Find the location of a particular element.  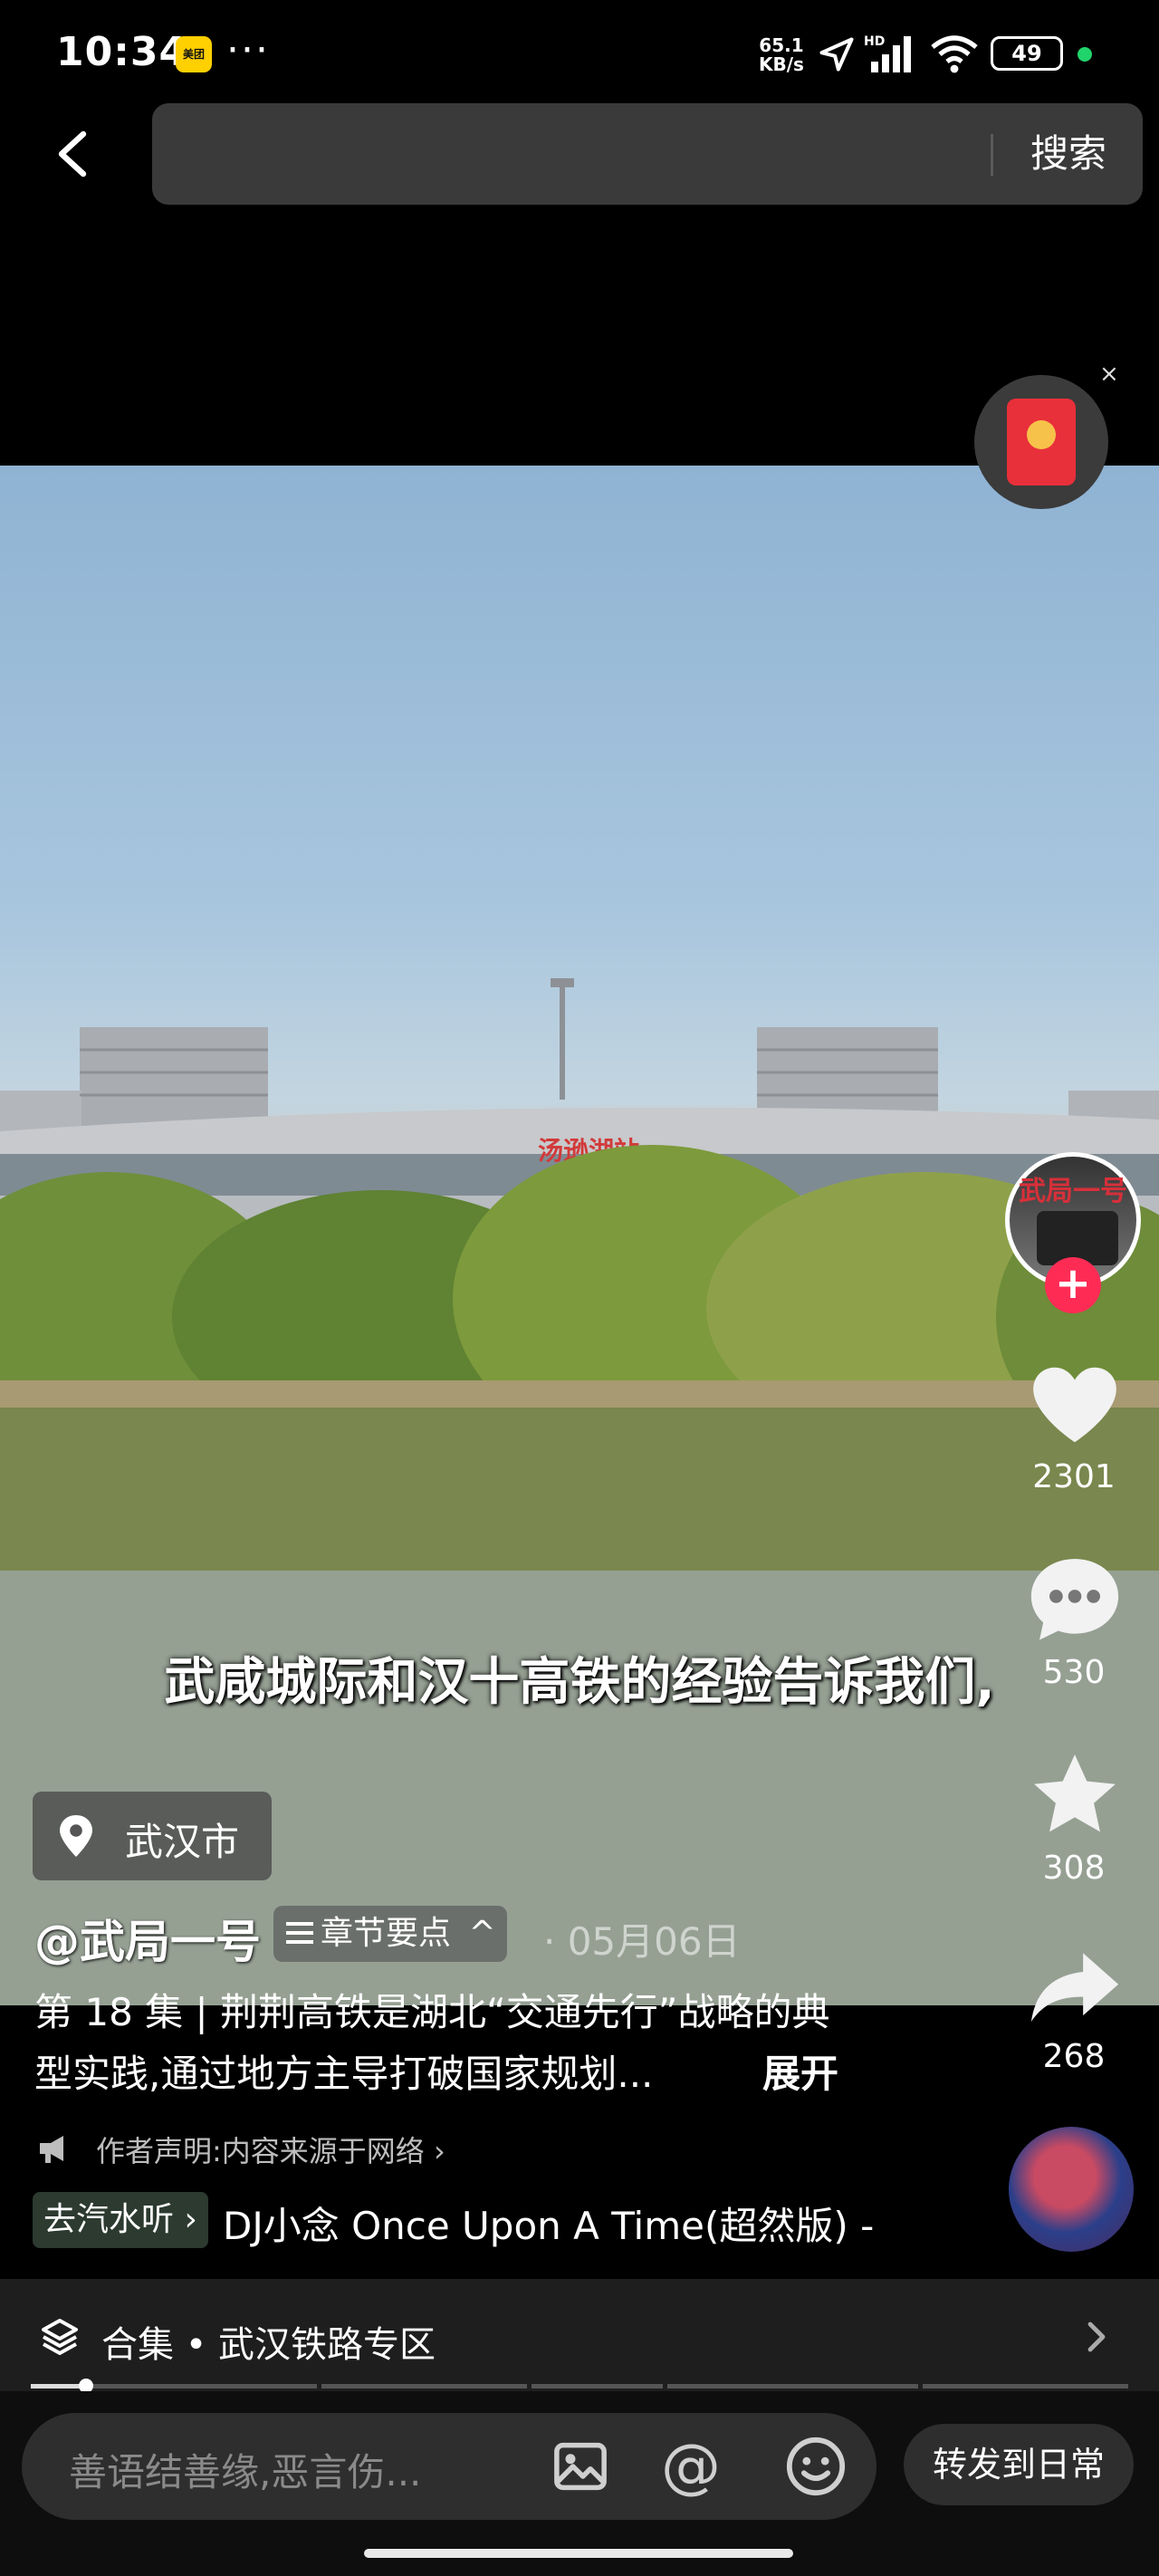

favorite-count: 308 is located at coordinates (1074, 1868).